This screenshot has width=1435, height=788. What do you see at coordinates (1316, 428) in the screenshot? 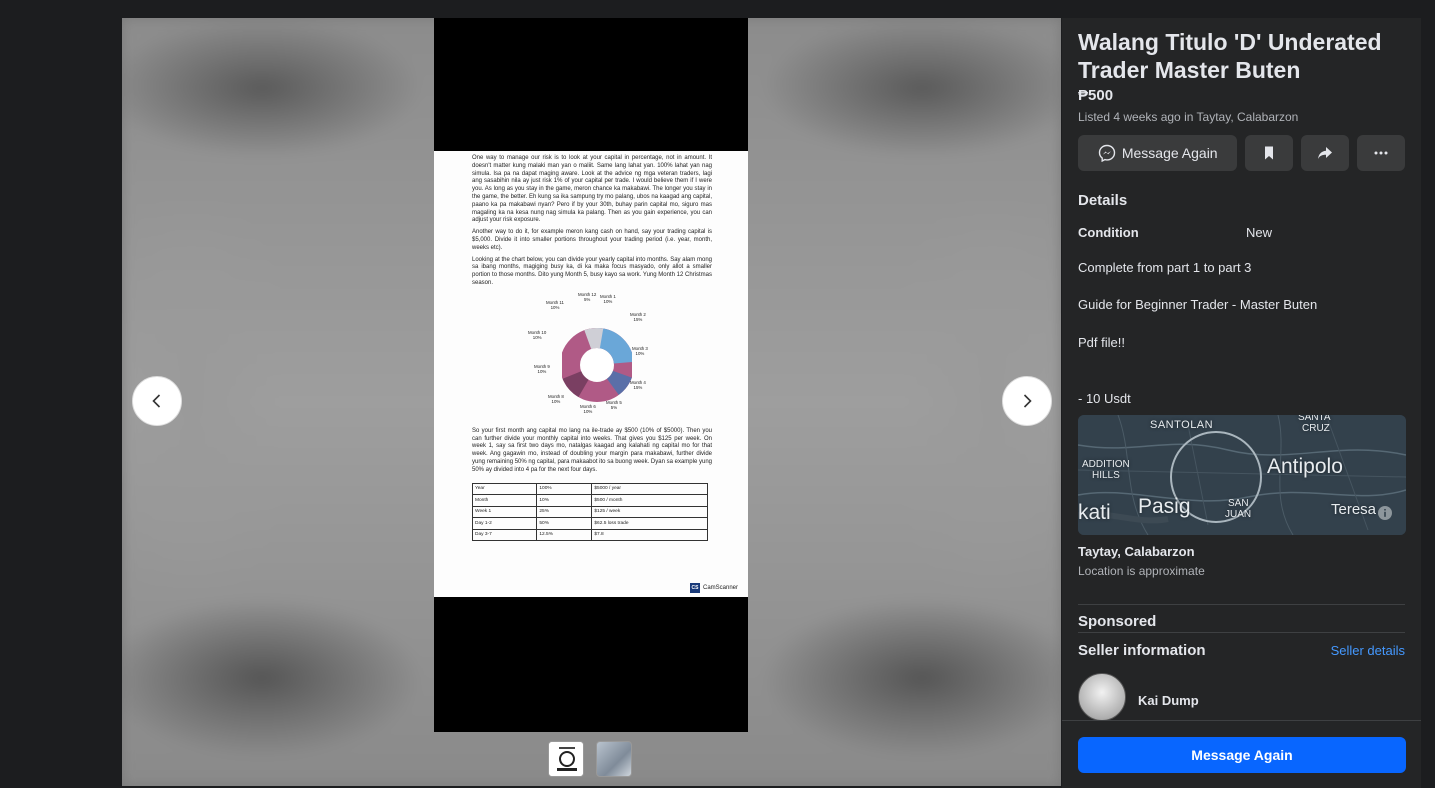
I see `map-label: CRUZ` at bounding box center [1316, 428].